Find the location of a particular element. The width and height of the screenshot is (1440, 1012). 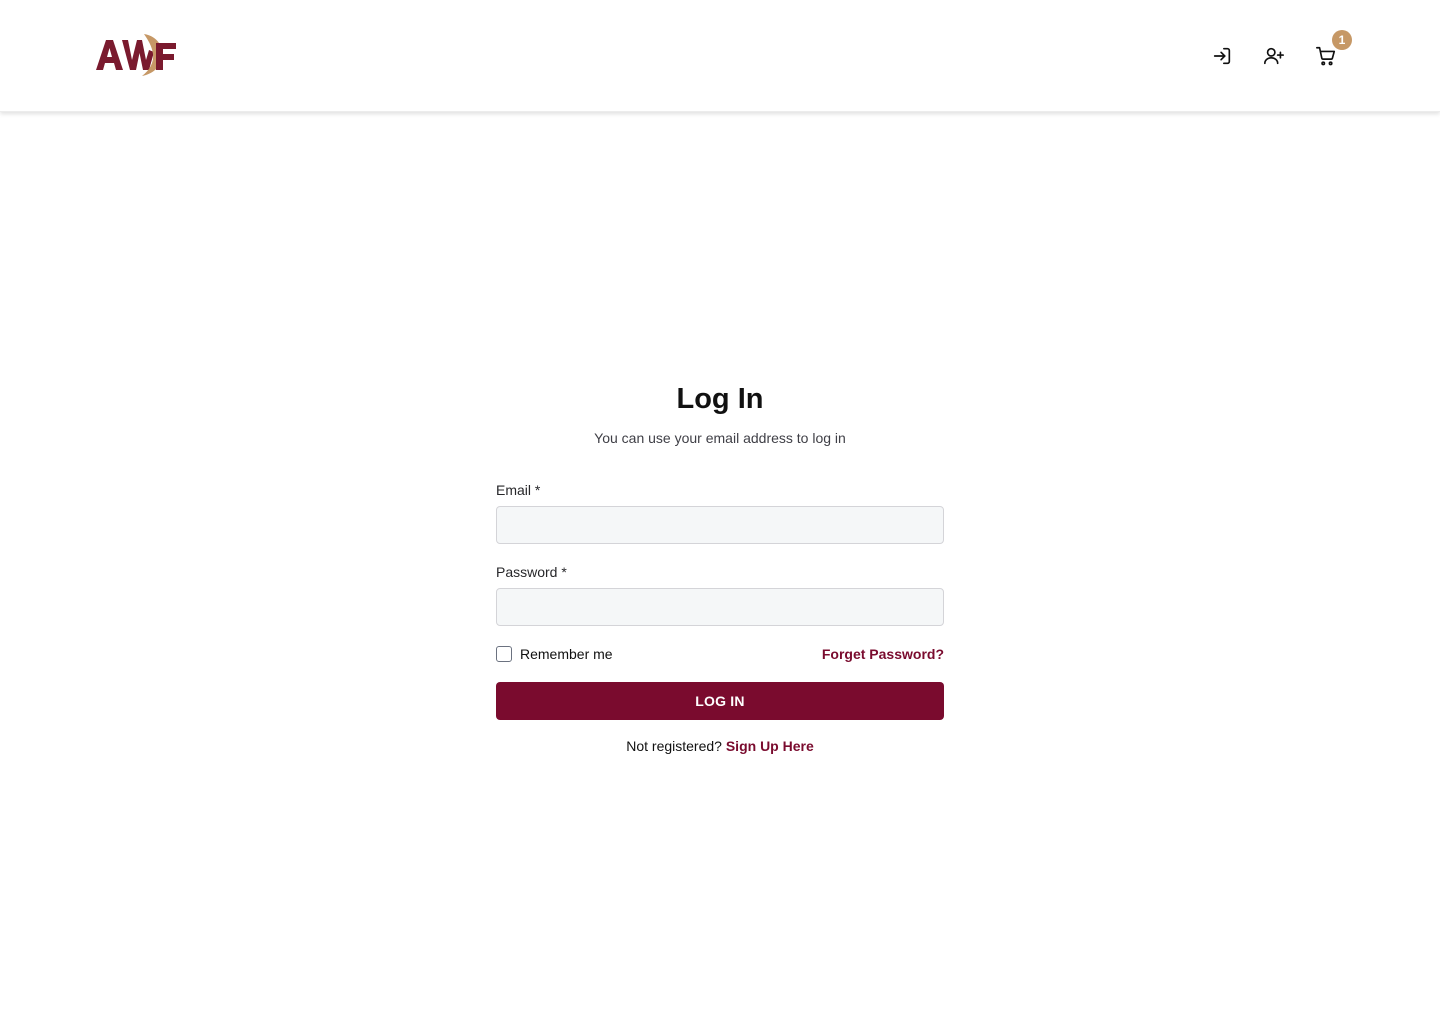

forgot-password-link: Forget Password? is located at coordinates (883, 654).